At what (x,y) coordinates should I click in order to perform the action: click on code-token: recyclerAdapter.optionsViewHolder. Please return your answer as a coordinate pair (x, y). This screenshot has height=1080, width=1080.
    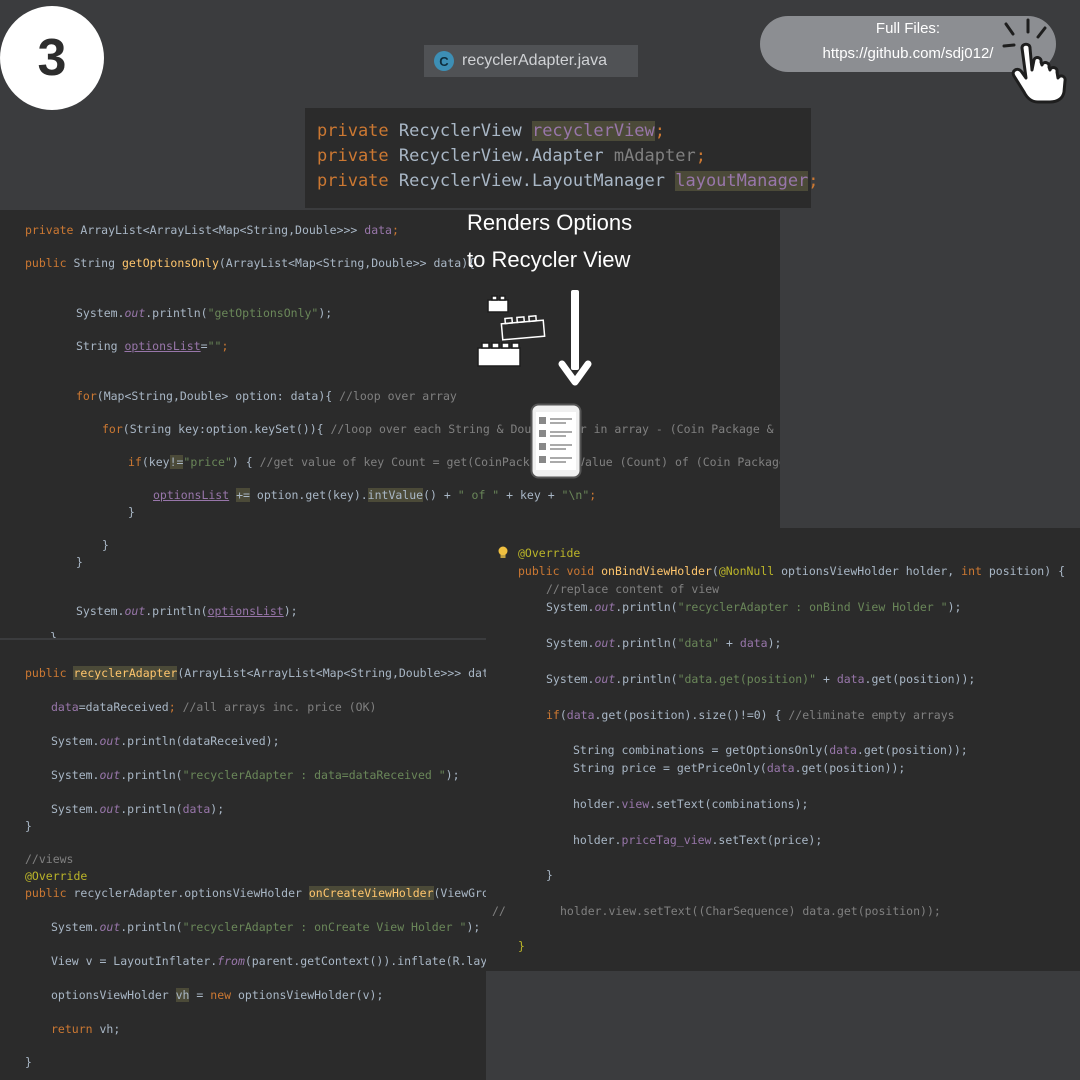
    Looking at the image, I should click on (191, 893).